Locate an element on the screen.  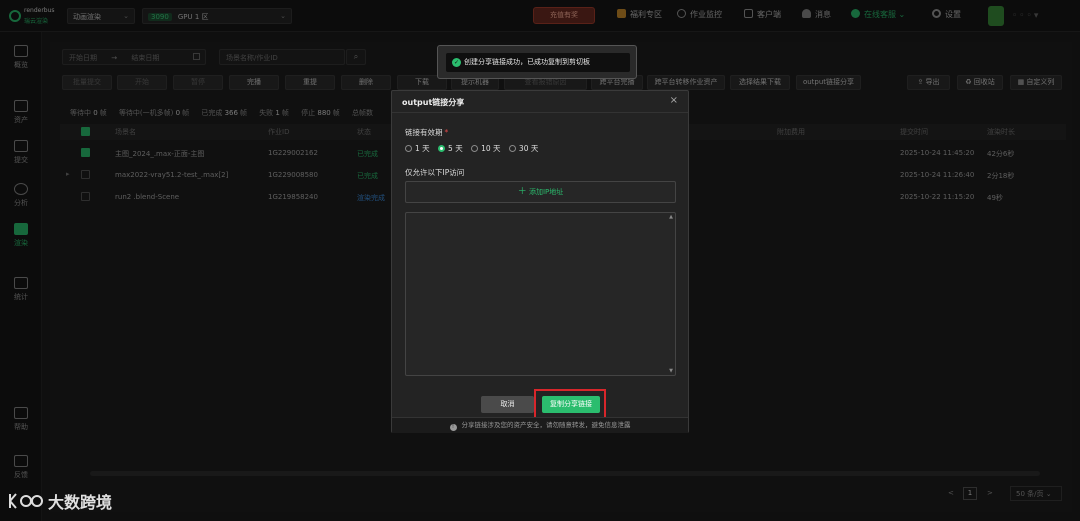
scroll-down-icon: ▼ is located at coordinates (671, 371).